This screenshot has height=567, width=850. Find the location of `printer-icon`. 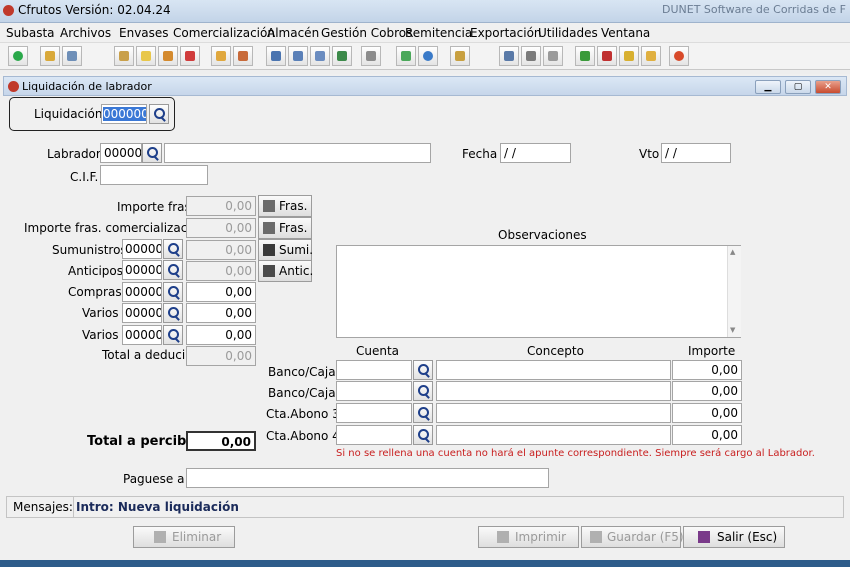

printer-icon is located at coordinates (553, 56).